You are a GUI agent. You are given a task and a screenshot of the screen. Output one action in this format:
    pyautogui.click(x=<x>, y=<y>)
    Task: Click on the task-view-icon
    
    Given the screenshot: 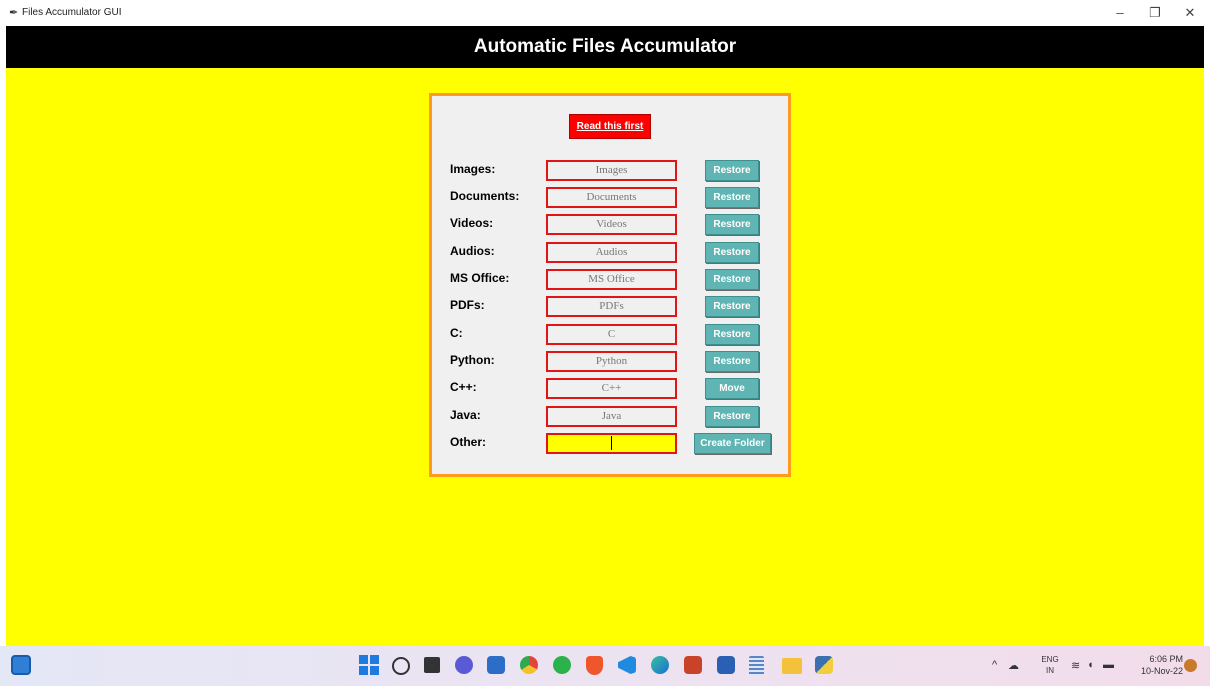 What is the action you would take?
    pyautogui.click(x=432, y=665)
    